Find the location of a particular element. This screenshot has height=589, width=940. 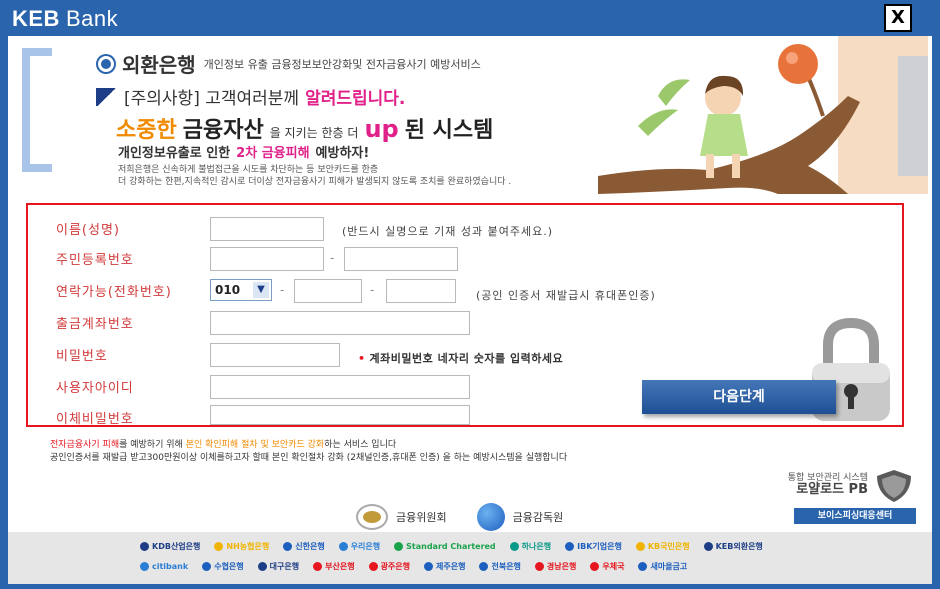

next-step-button: 다음단계 is located at coordinates (739, 397).